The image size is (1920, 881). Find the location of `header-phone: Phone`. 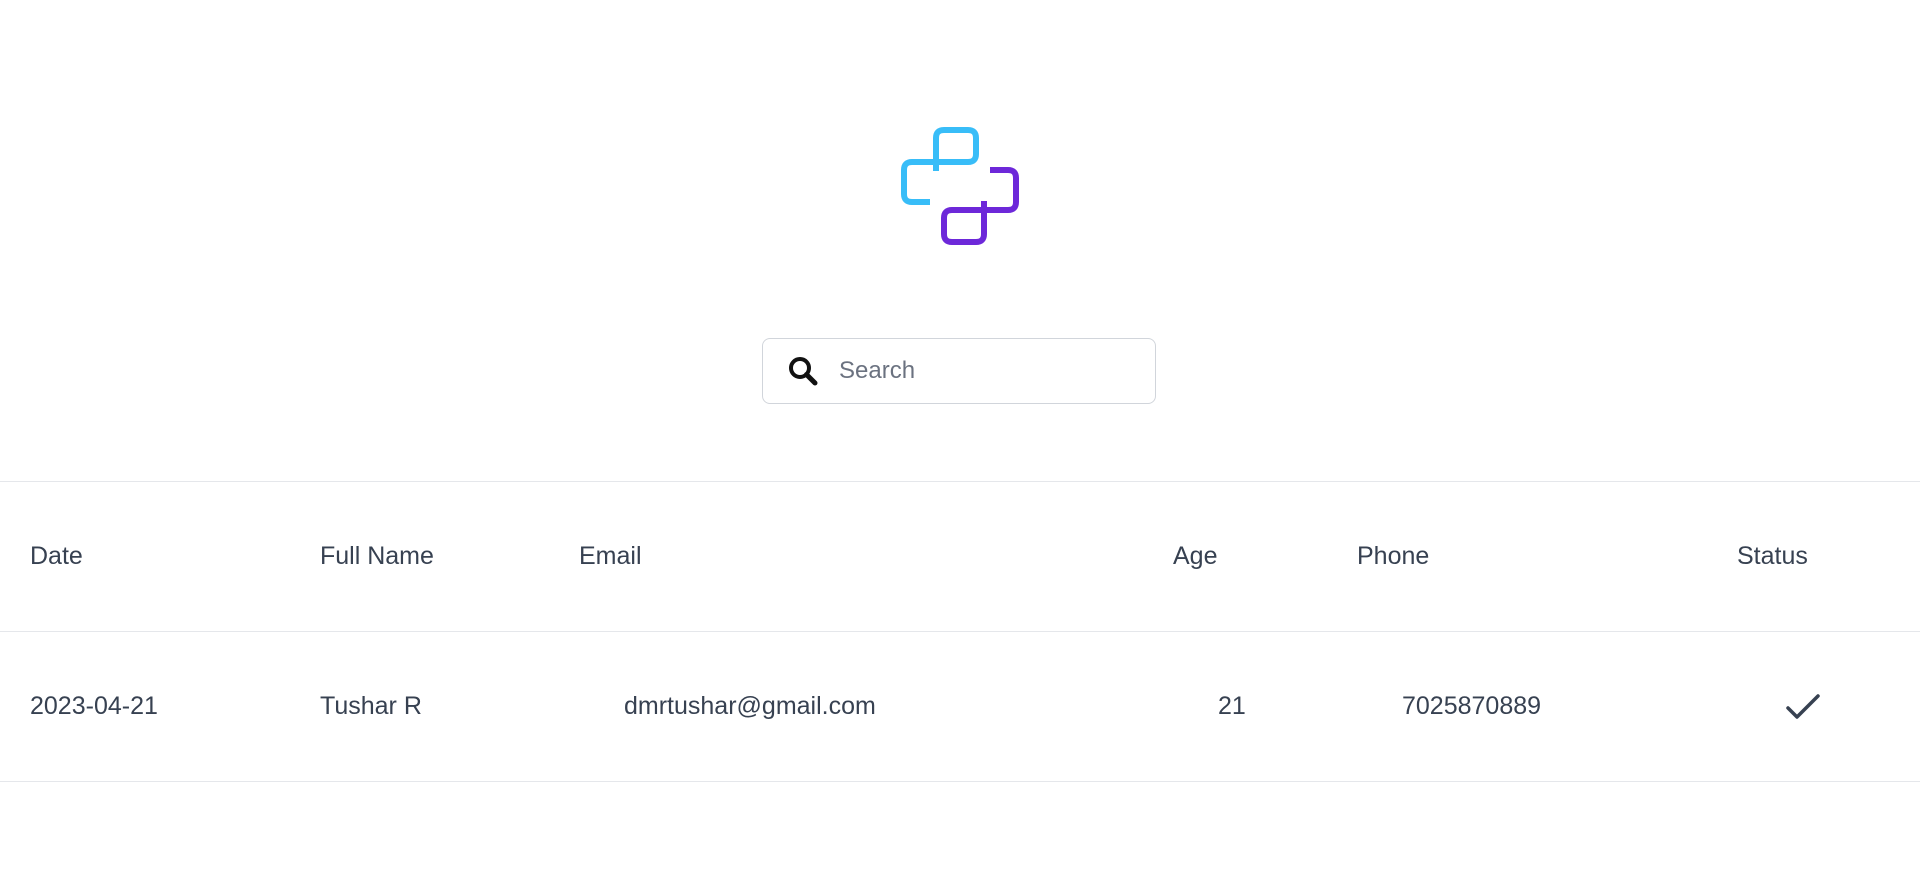

header-phone: Phone is located at coordinates (1393, 556).